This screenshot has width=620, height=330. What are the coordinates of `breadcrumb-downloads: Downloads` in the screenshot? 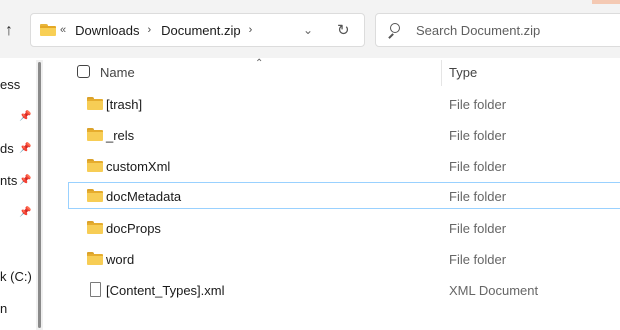 It's located at (107, 30).